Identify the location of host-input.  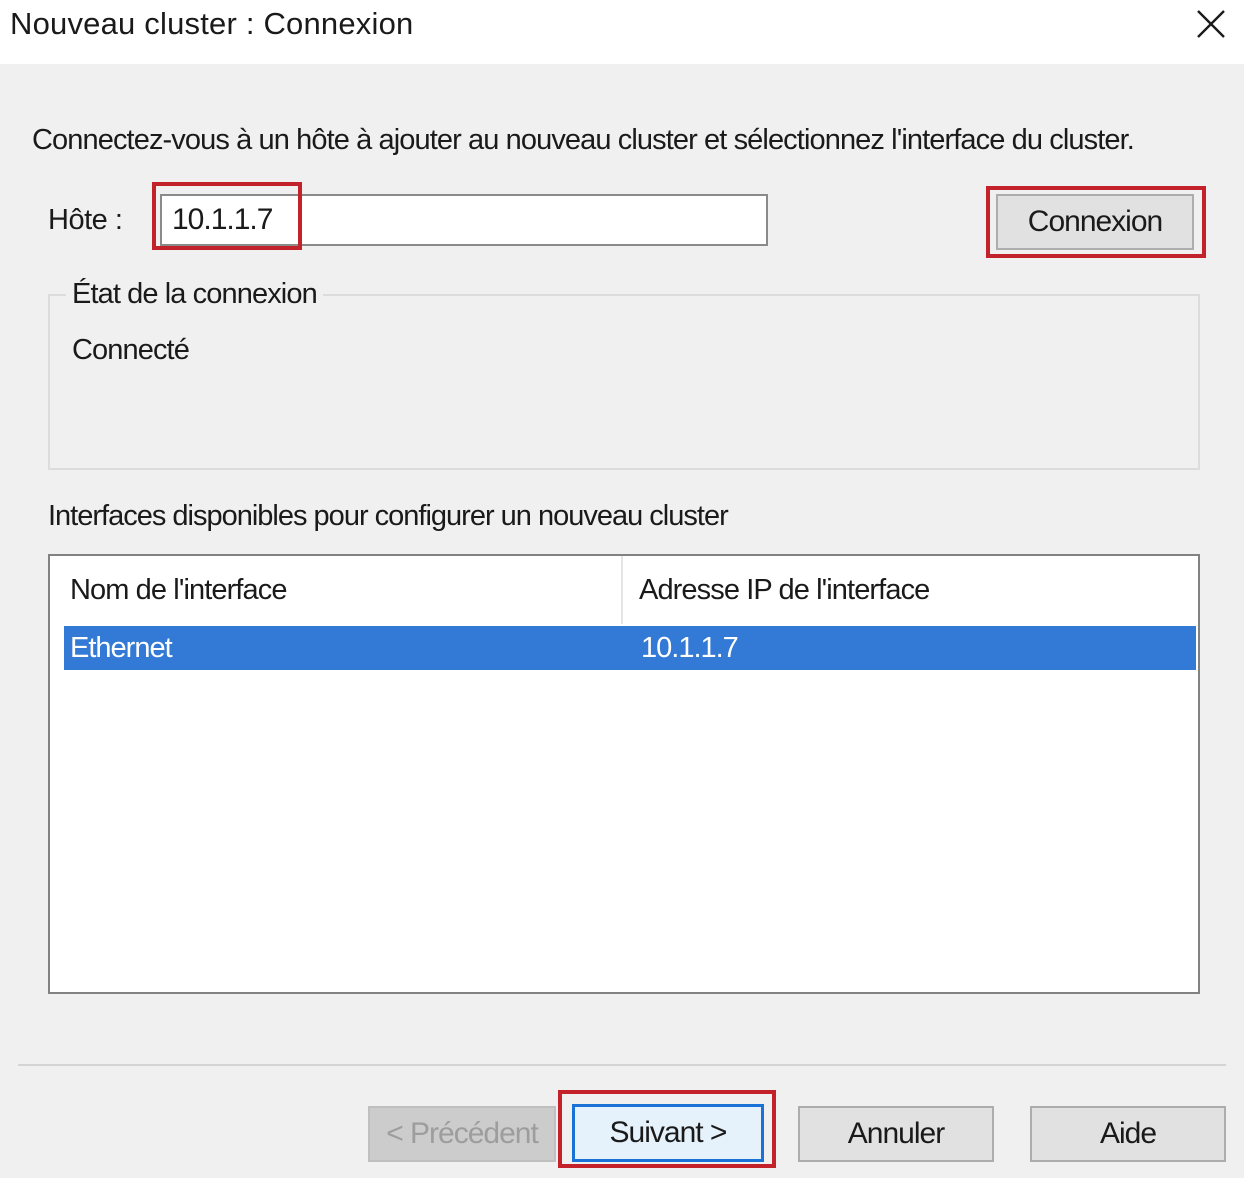
(464, 220).